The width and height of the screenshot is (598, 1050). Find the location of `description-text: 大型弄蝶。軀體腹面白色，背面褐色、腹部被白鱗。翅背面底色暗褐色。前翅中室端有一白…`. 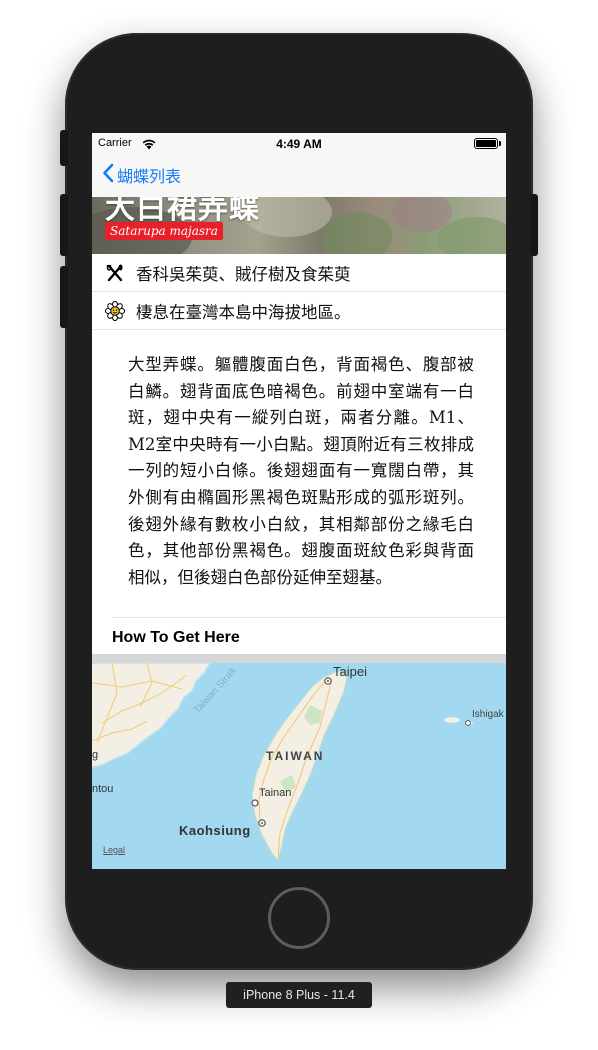

description-text: 大型弄蝶。軀體腹面白色，背面褐色、腹部被白鱗。翅背面底色暗褐色。前翅中室端有一白… is located at coordinates (301, 471).